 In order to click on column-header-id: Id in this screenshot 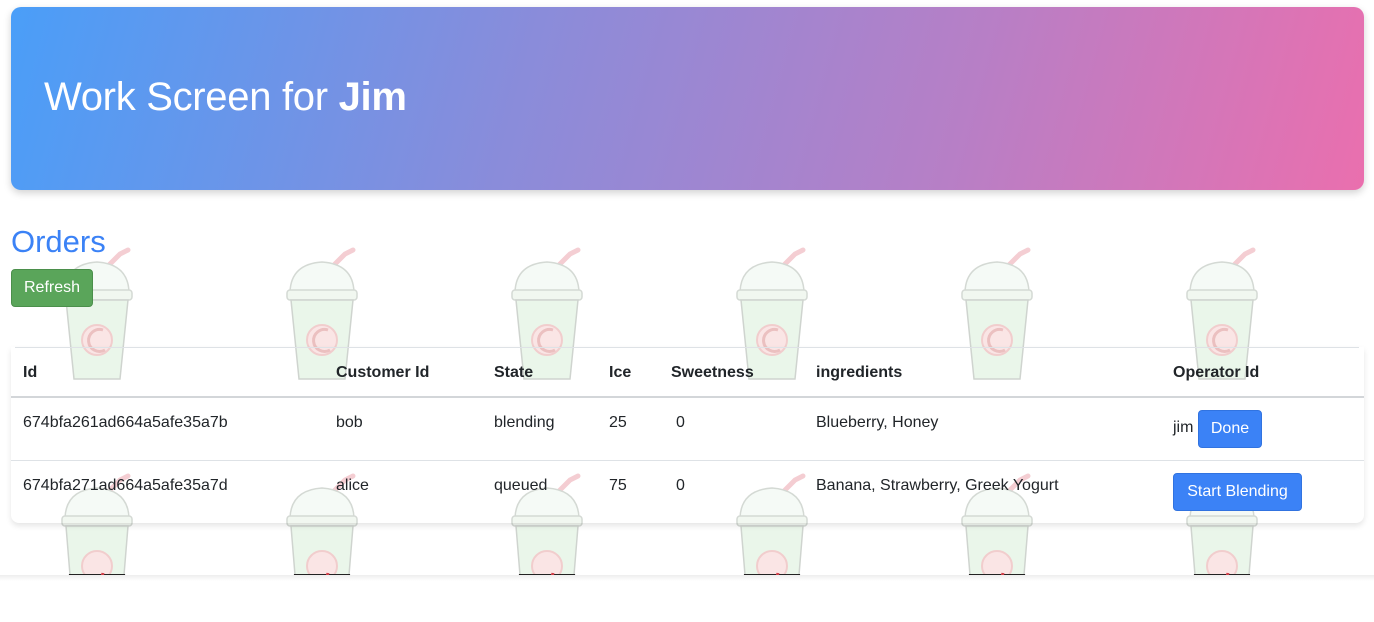, I will do `click(30, 372)`.